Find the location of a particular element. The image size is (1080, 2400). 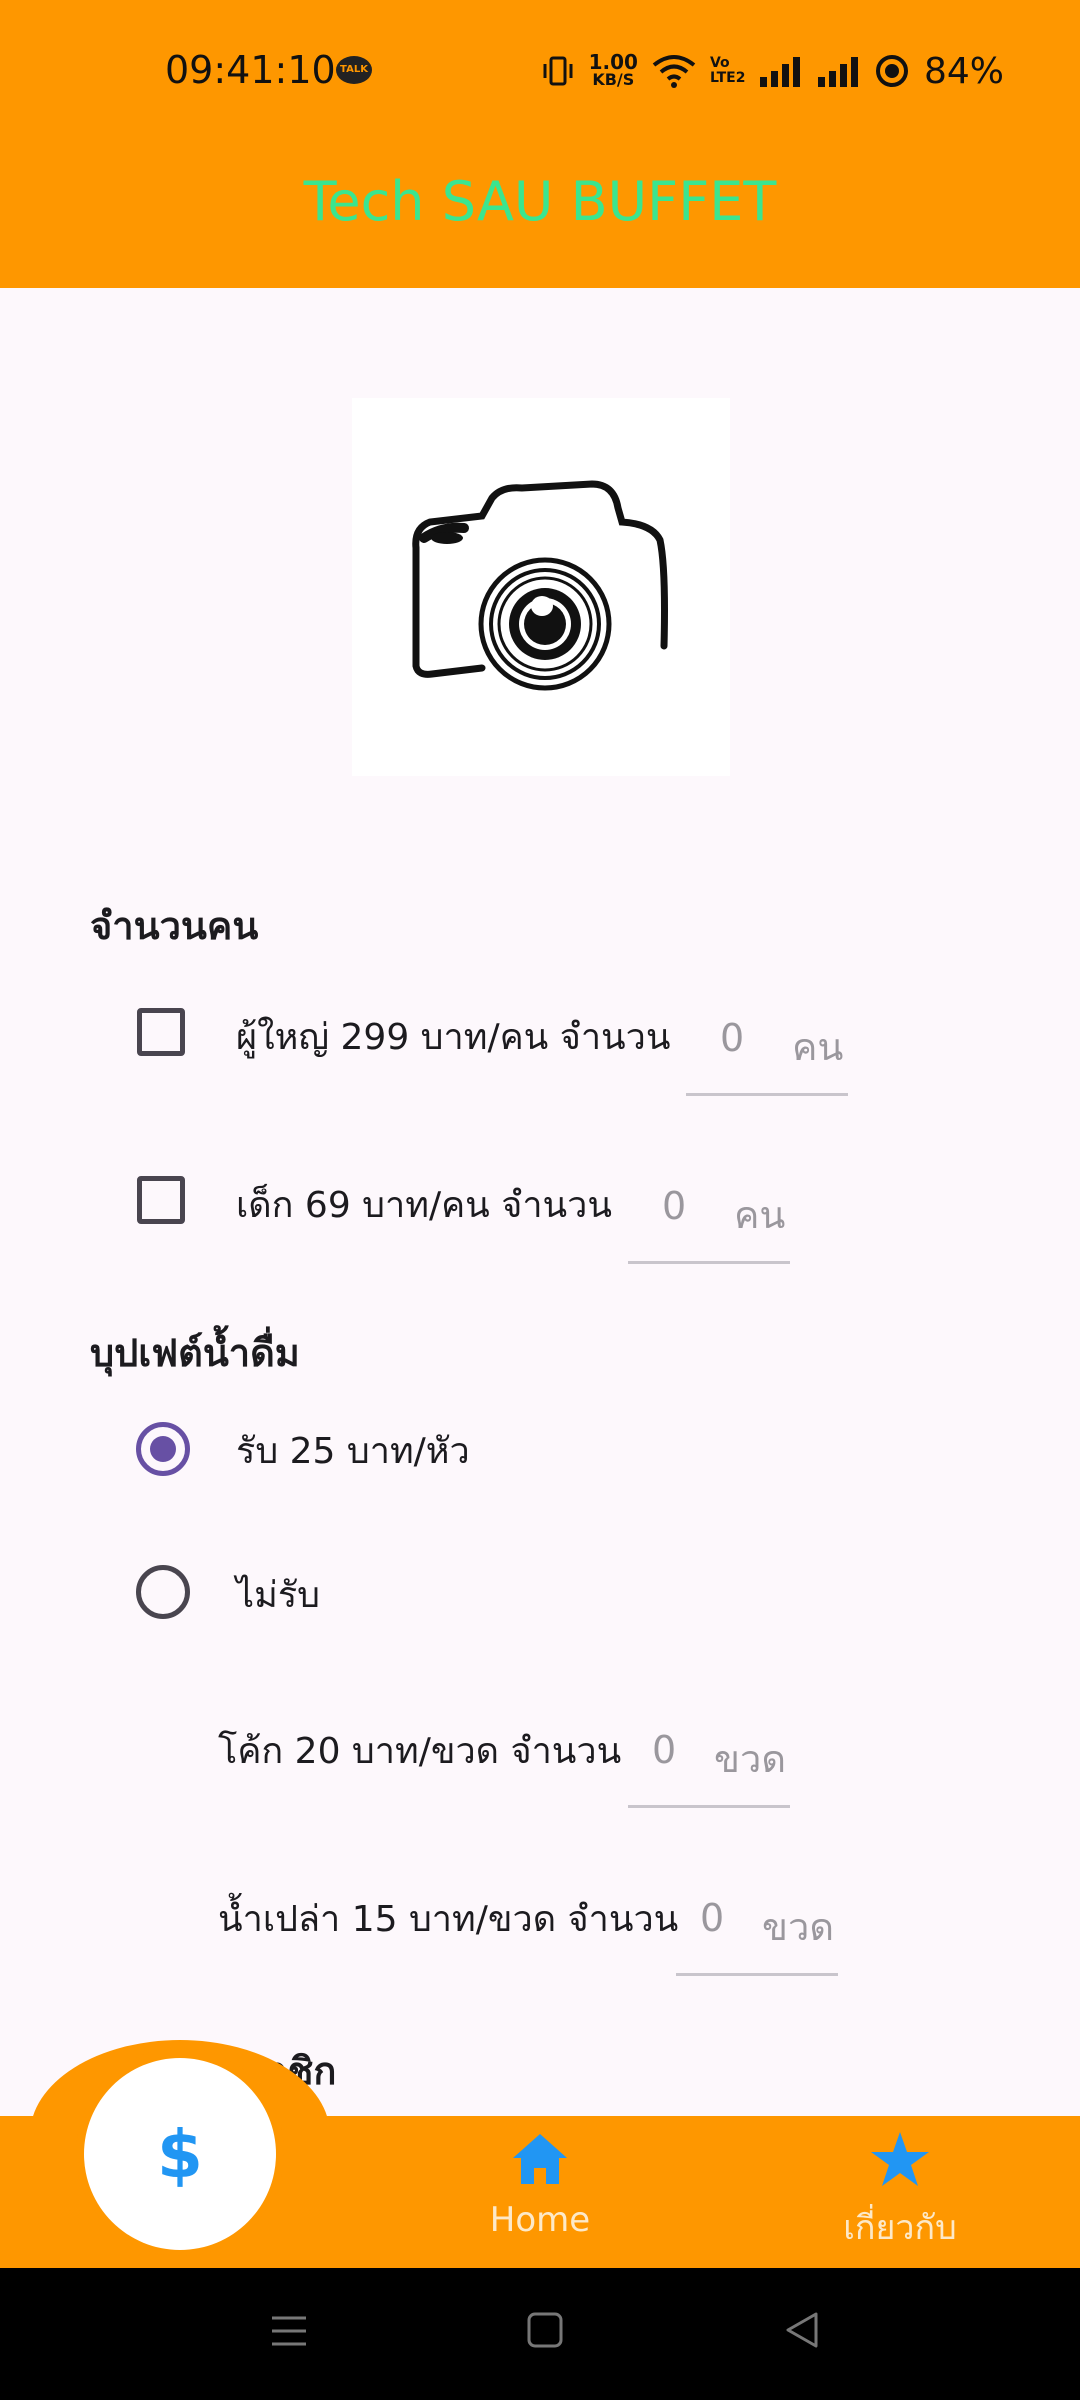

adult-checkbox is located at coordinates (161, 1032).